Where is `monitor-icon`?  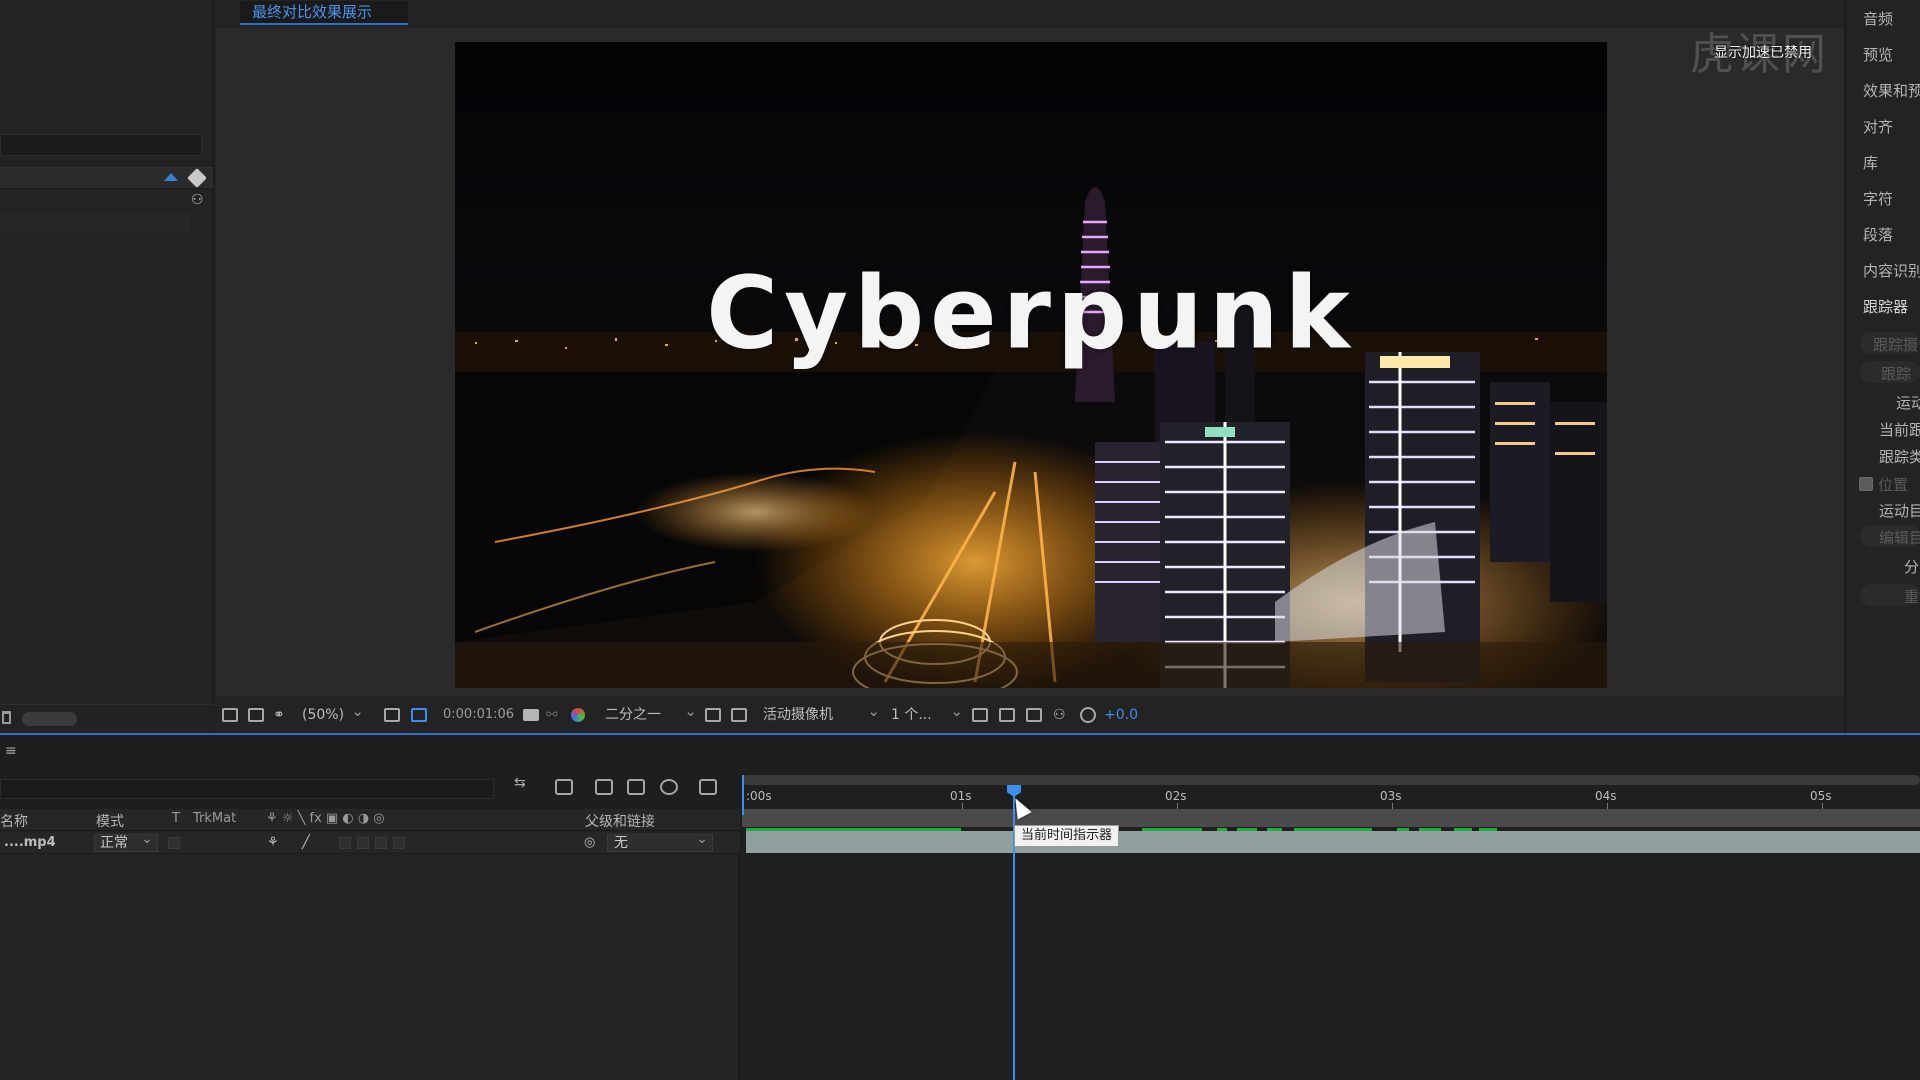 monitor-icon is located at coordinates (256, 715).